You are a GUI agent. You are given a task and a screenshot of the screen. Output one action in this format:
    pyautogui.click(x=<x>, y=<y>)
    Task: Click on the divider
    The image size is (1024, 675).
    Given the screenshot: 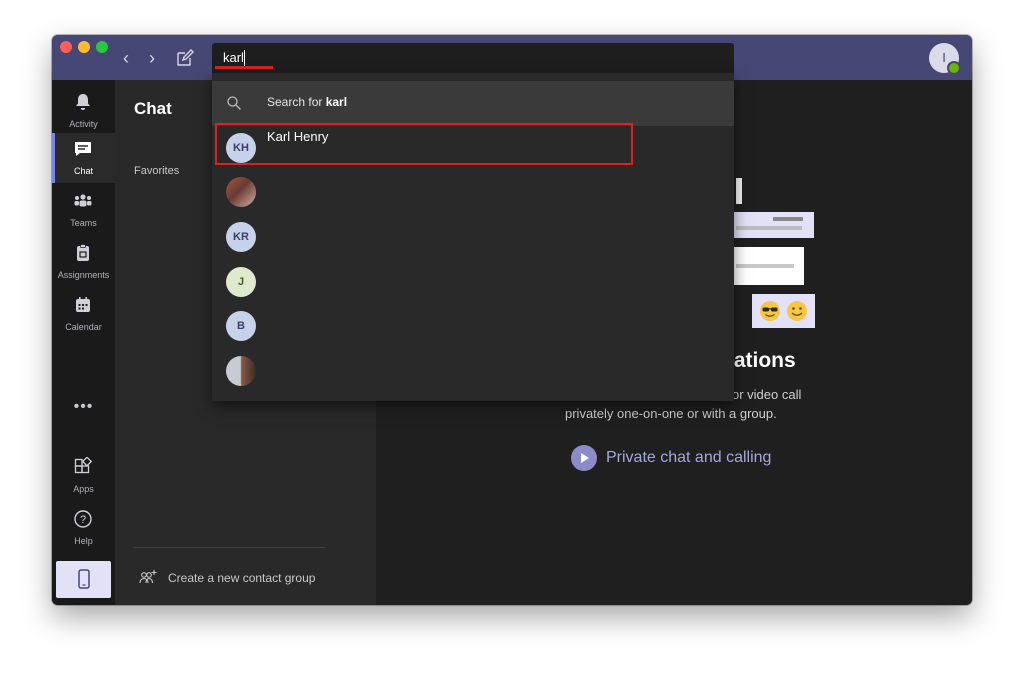 What is the action you would take?
    pyautogui.click(x=230, y=547)
    